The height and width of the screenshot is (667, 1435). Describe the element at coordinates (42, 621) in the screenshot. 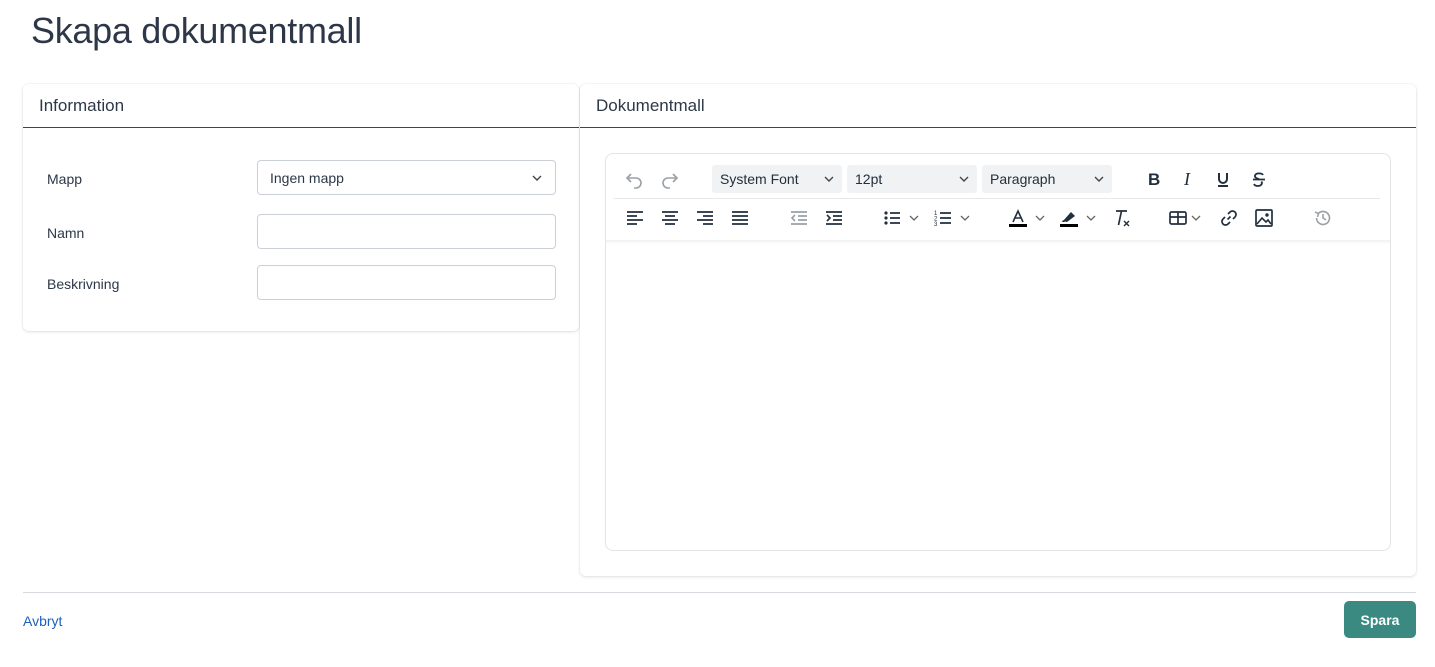

I see `cancel-link: Avbryt` at that location.